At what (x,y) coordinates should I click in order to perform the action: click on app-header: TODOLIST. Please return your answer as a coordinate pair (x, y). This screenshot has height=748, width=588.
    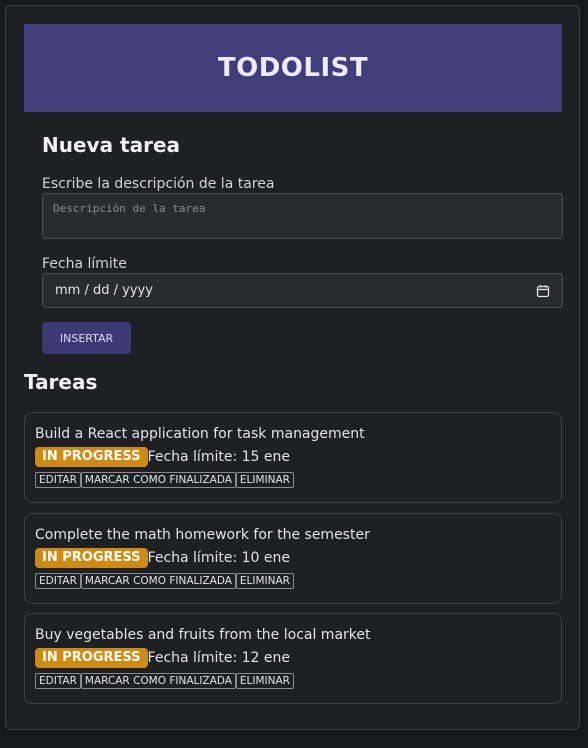
    Looking at the image, I should click on (293, 68).